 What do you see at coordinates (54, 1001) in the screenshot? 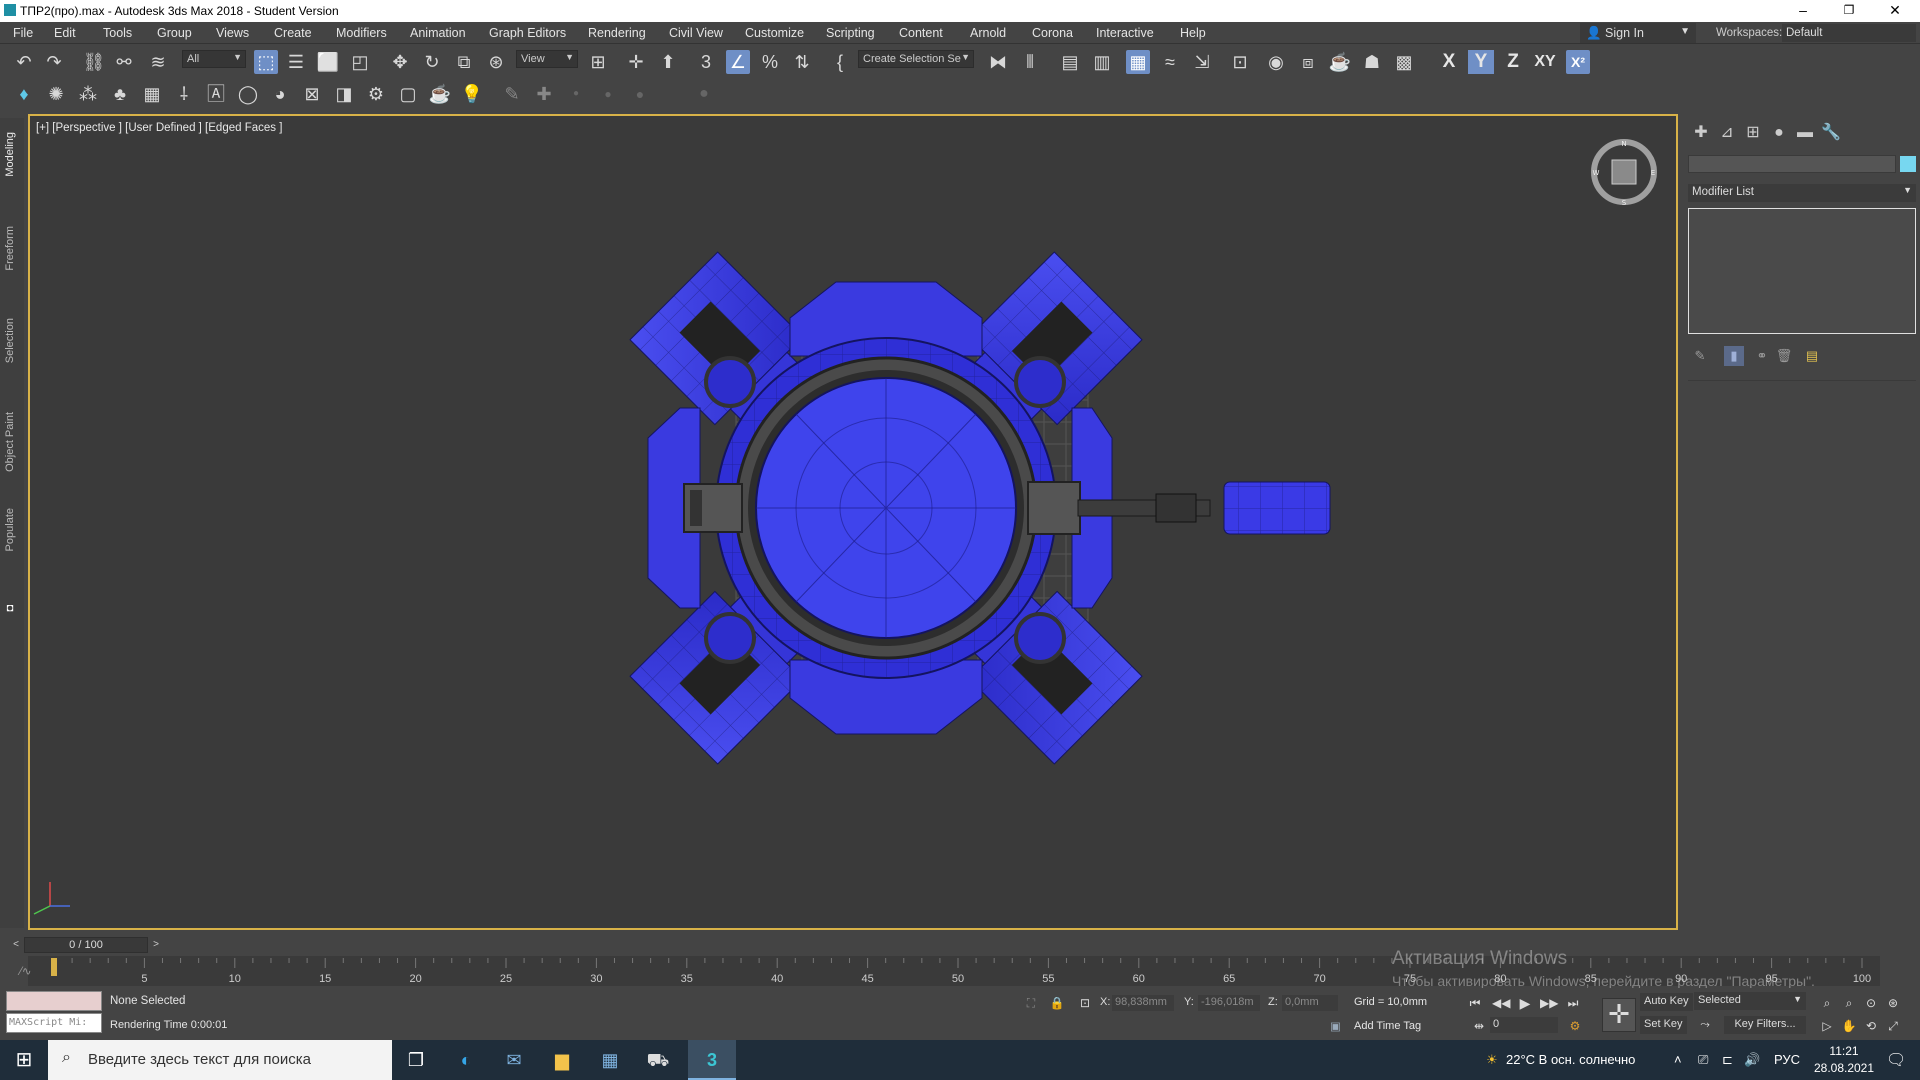
I see `maxscript-listener-output` at bounding box center [54, 1001].